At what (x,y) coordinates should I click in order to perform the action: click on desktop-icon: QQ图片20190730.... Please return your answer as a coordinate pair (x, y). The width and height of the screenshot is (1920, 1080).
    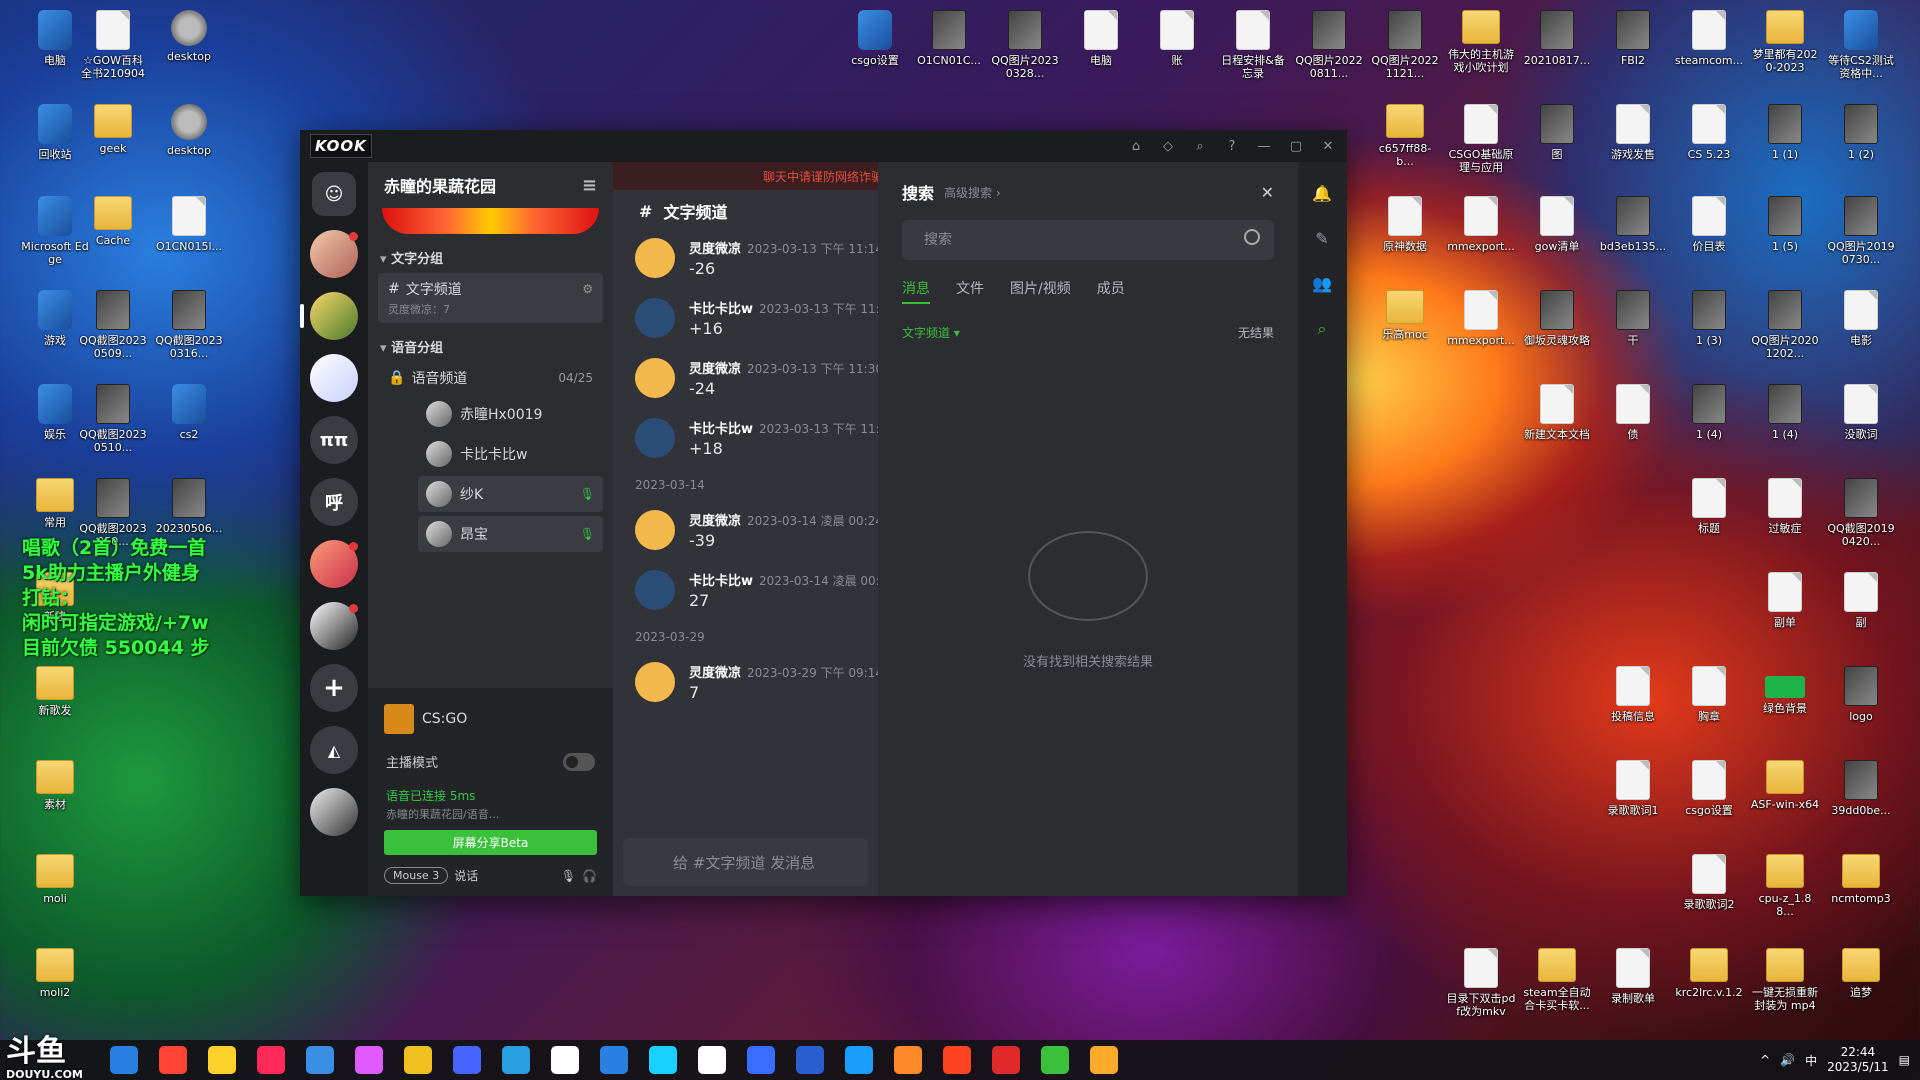
    Looking at the image, I should click on (1861, 231).